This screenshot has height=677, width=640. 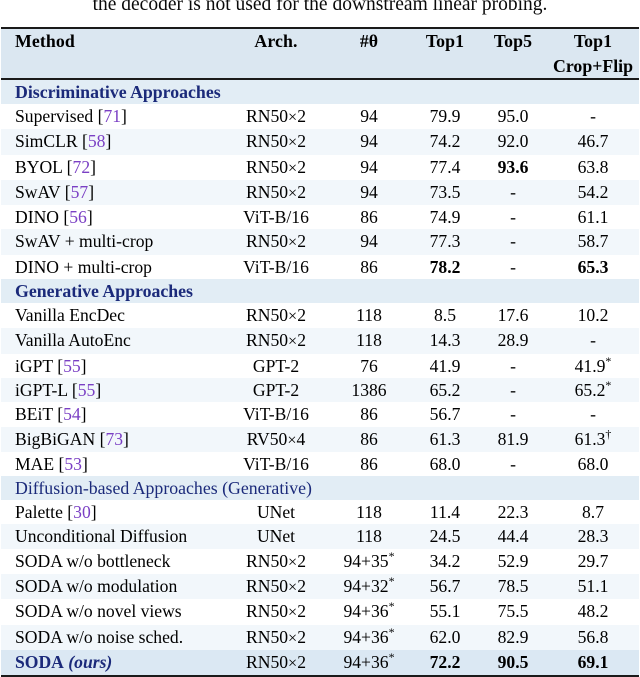 What do you see at coordinates (99, 636) in the screenshot?
I see `method-name: SODA w/o noise sched.` at bounding box center [99, 636].